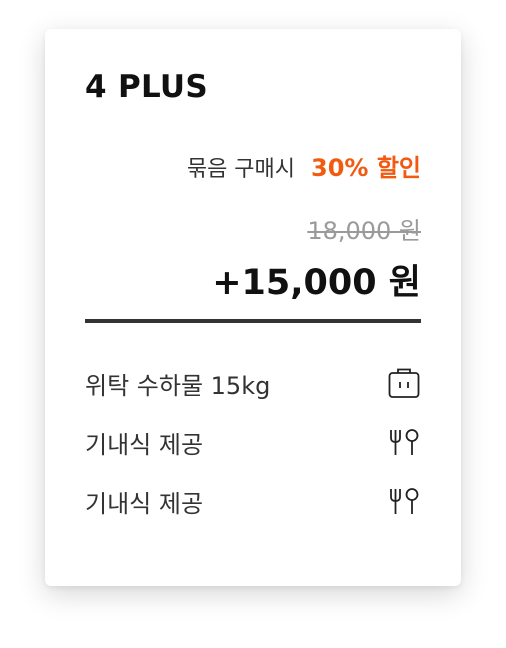  What do you see at coordinates (366, 168) in the screenshot?
I see `discount-badge: 30% 할인` at bounding box center [366, 168].